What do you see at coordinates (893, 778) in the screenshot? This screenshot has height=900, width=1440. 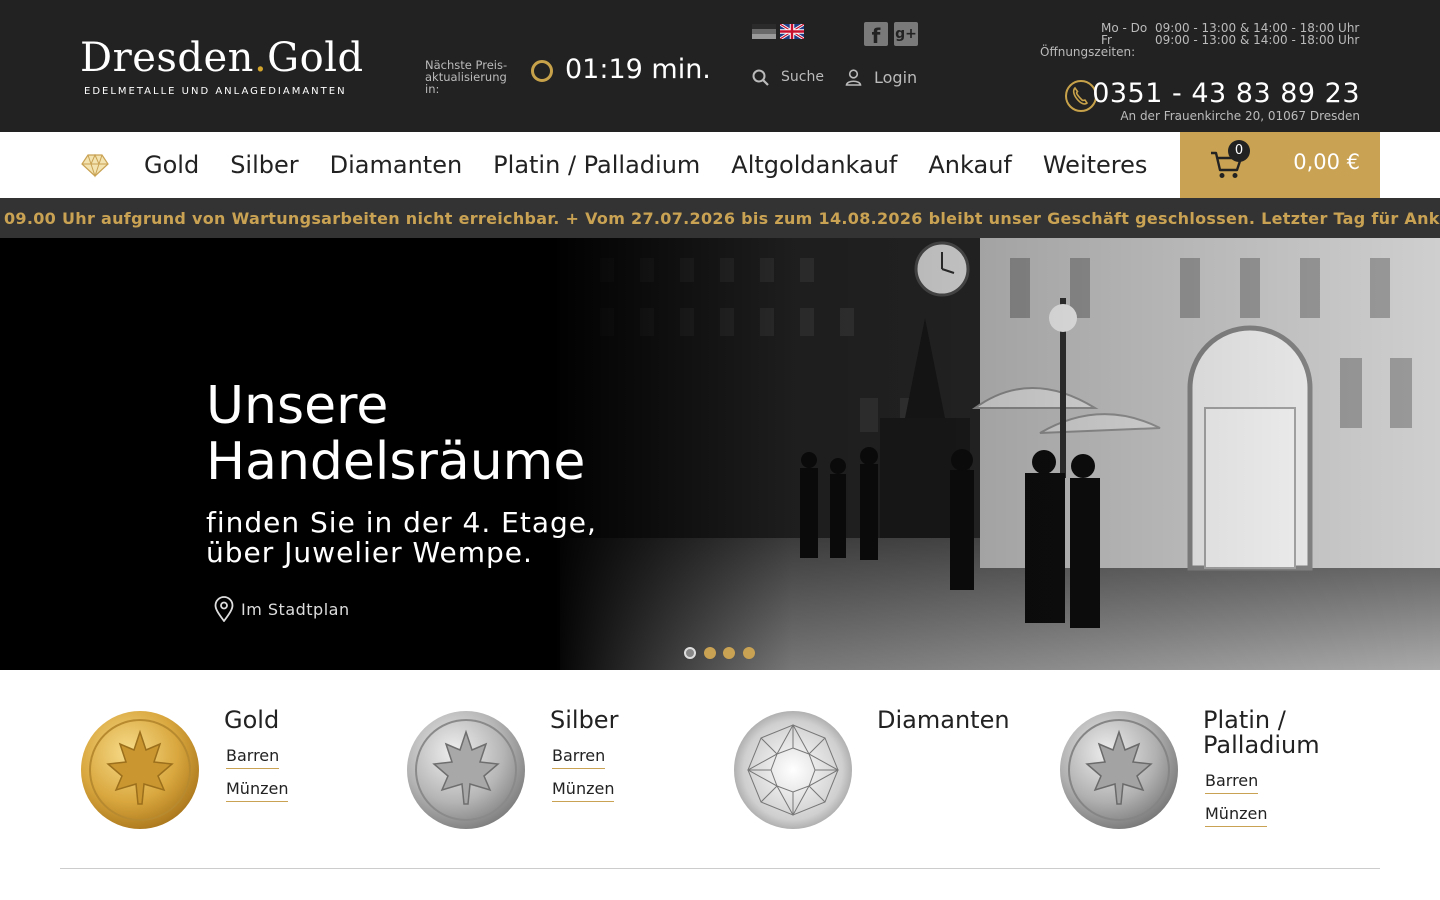 I see `category-diamanten: Diamanten` at bounding box center [893, 778].